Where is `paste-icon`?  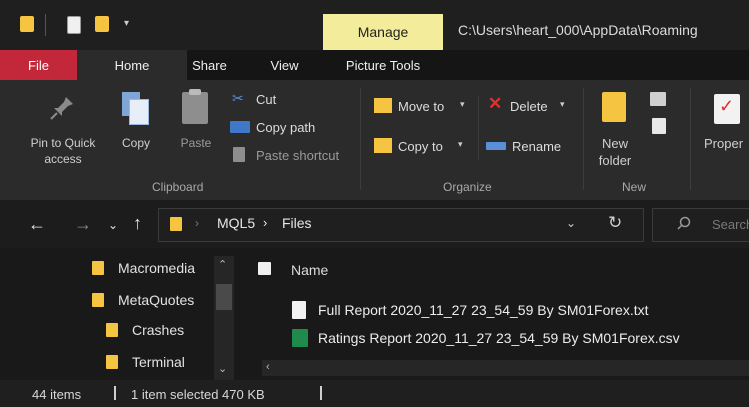
paste-icon is located at coordinates (195, 106).